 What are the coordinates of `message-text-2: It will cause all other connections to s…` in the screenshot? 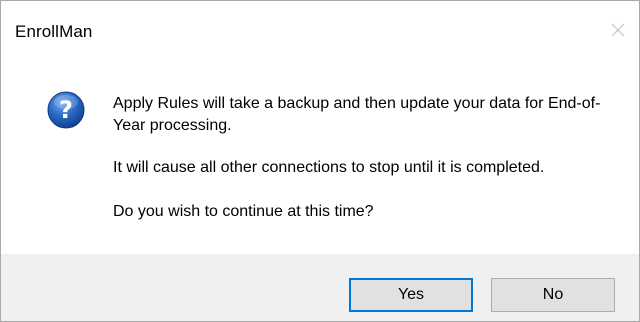 It's located at (329, 167).